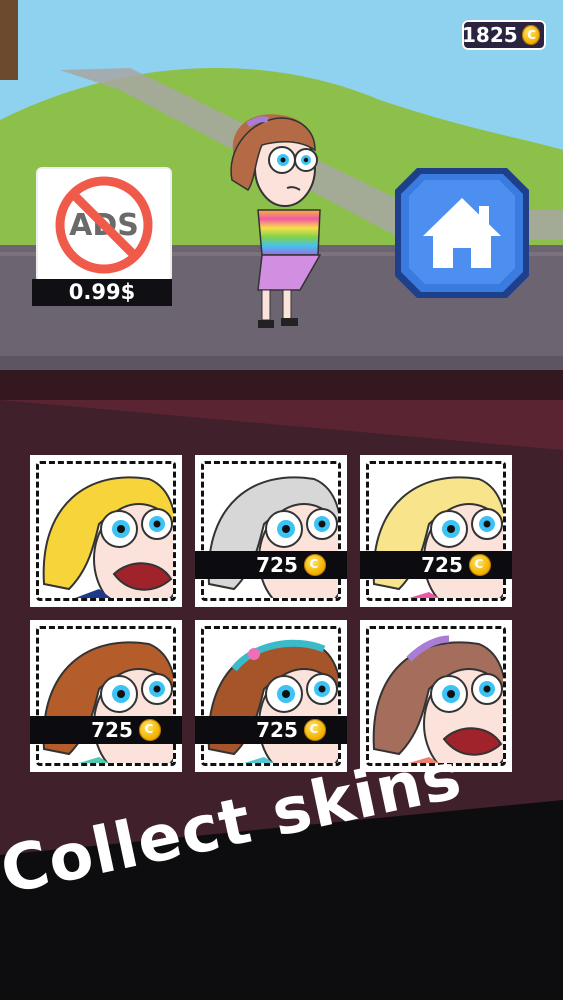 The image size is (563, 1000). I want to click on ads-price: 0.99$, so click(102, 292).